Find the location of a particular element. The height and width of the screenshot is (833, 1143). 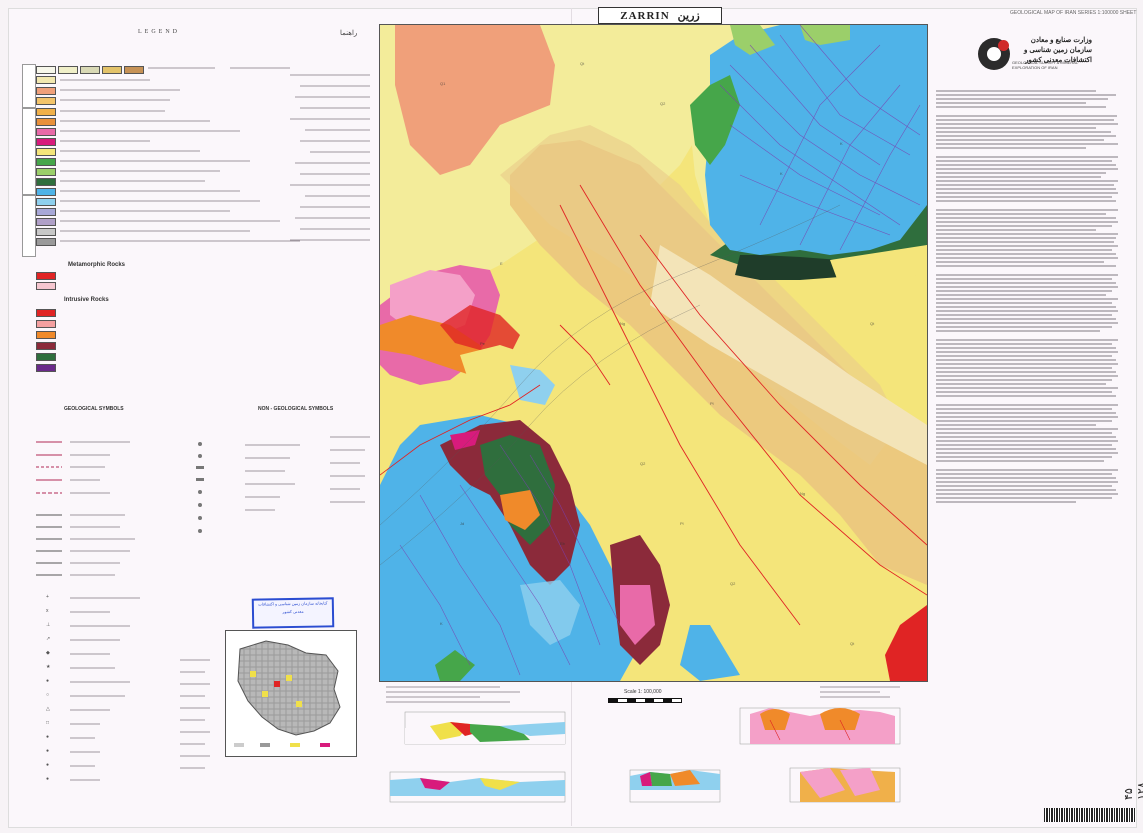

cross-section-e is located at coordinates (845, 785).